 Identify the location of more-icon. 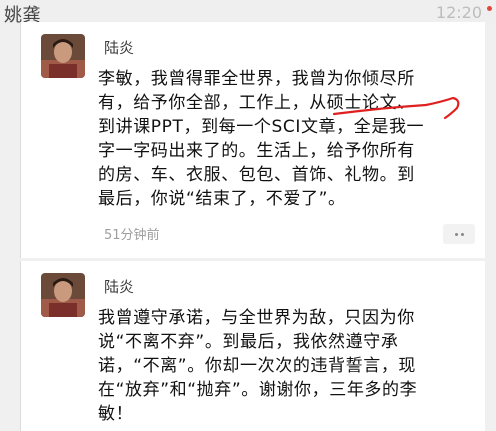
(456, 234).